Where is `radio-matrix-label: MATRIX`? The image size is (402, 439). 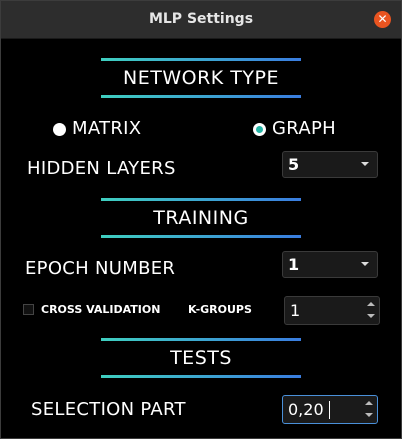 radio-matrix-label: MATRIX is located at coordinates (106, 128).